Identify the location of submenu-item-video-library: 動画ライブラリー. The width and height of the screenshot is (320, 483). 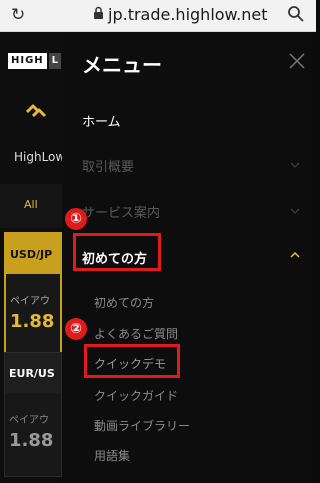
(142, 425).